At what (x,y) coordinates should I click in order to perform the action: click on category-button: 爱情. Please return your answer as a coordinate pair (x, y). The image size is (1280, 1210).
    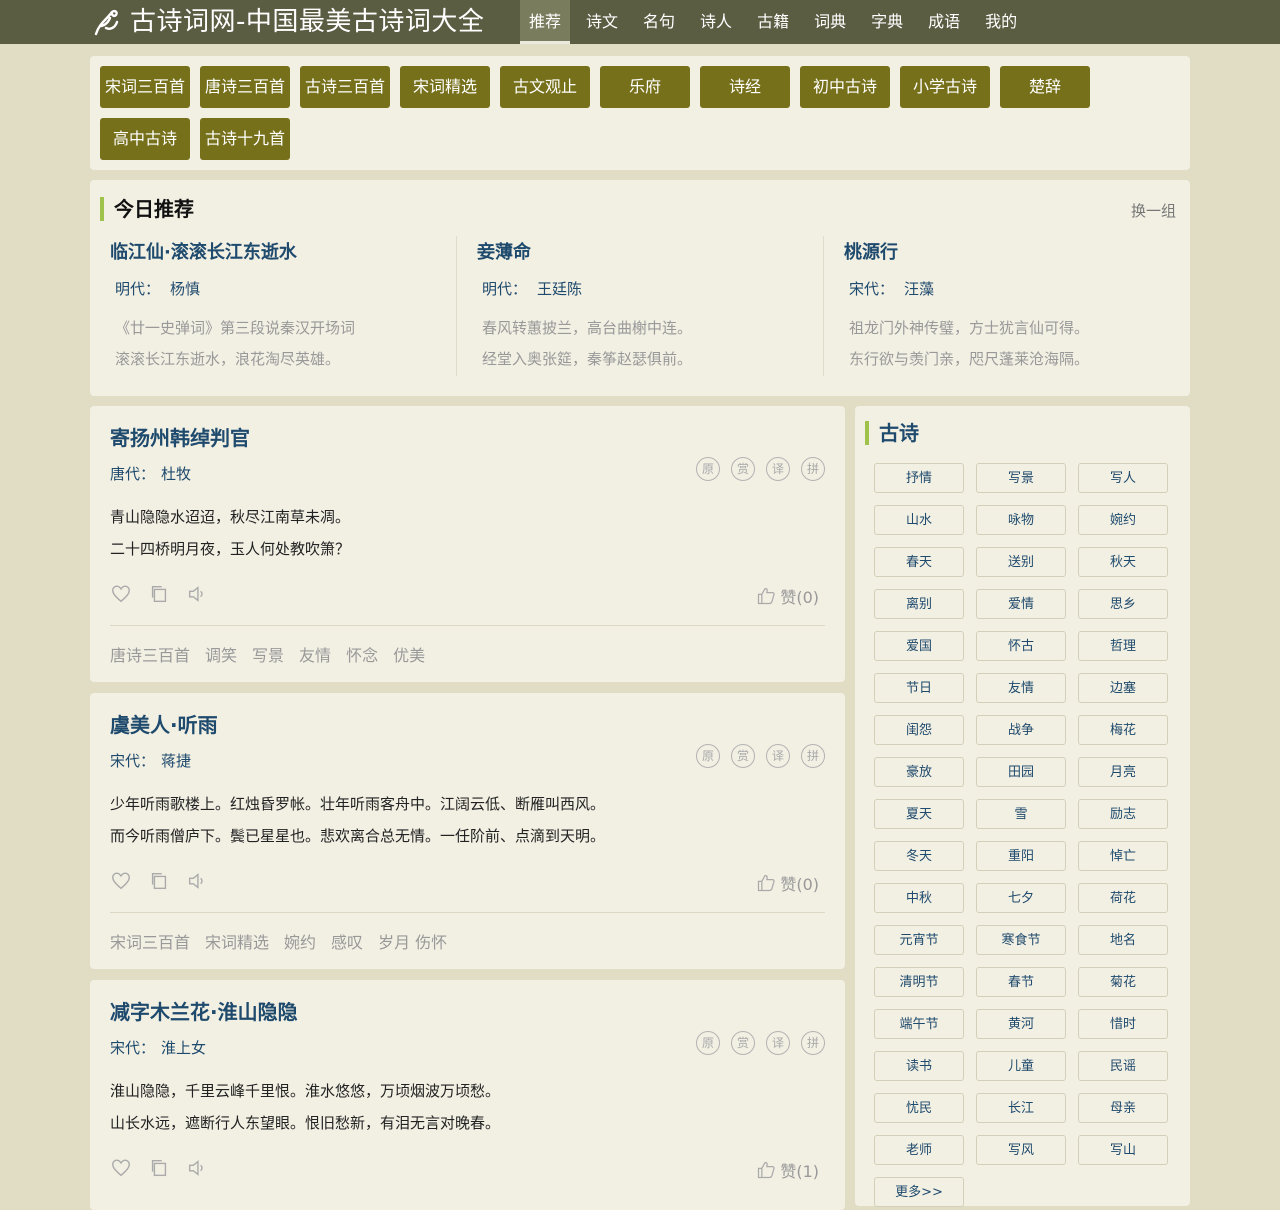
    Looking at the image, I should click on (1021, 604).